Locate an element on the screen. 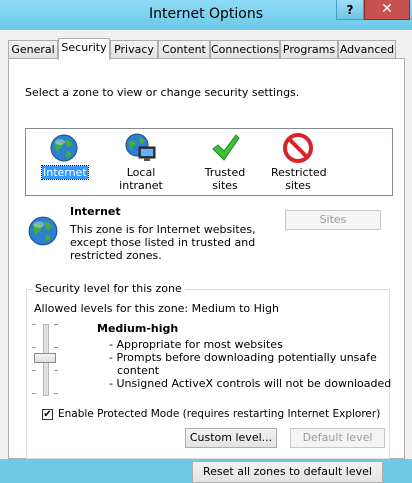 The width and height of the screenshot is (412, 483). zone-restricted-label-line2: sites is located at coordinates (298, 185).